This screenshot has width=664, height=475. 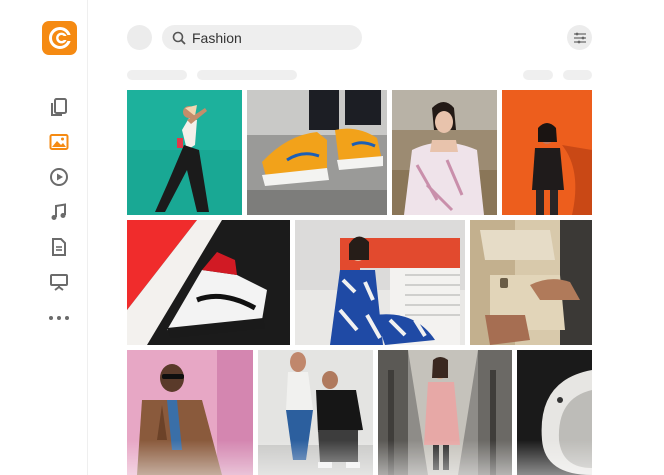 I want to click on photo-car-door-hand, so click(x=531, y=282).